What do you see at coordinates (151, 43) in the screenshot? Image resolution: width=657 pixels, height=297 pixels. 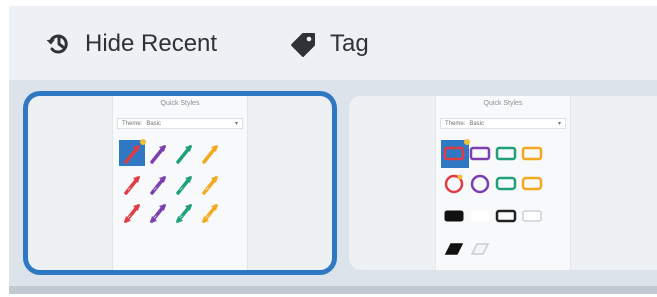 I see `hide-recent-label: Hide Recent` at bounding box center [151, 43].